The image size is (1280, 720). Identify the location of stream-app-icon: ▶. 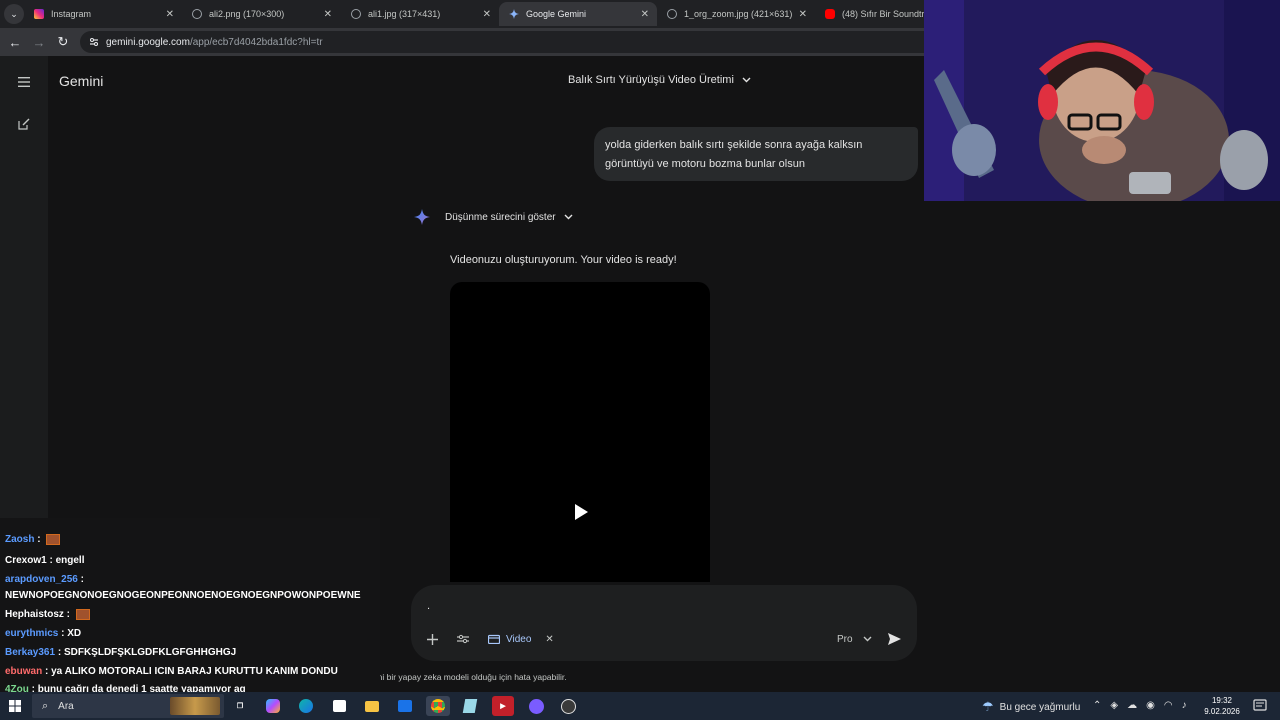
(503, 706).